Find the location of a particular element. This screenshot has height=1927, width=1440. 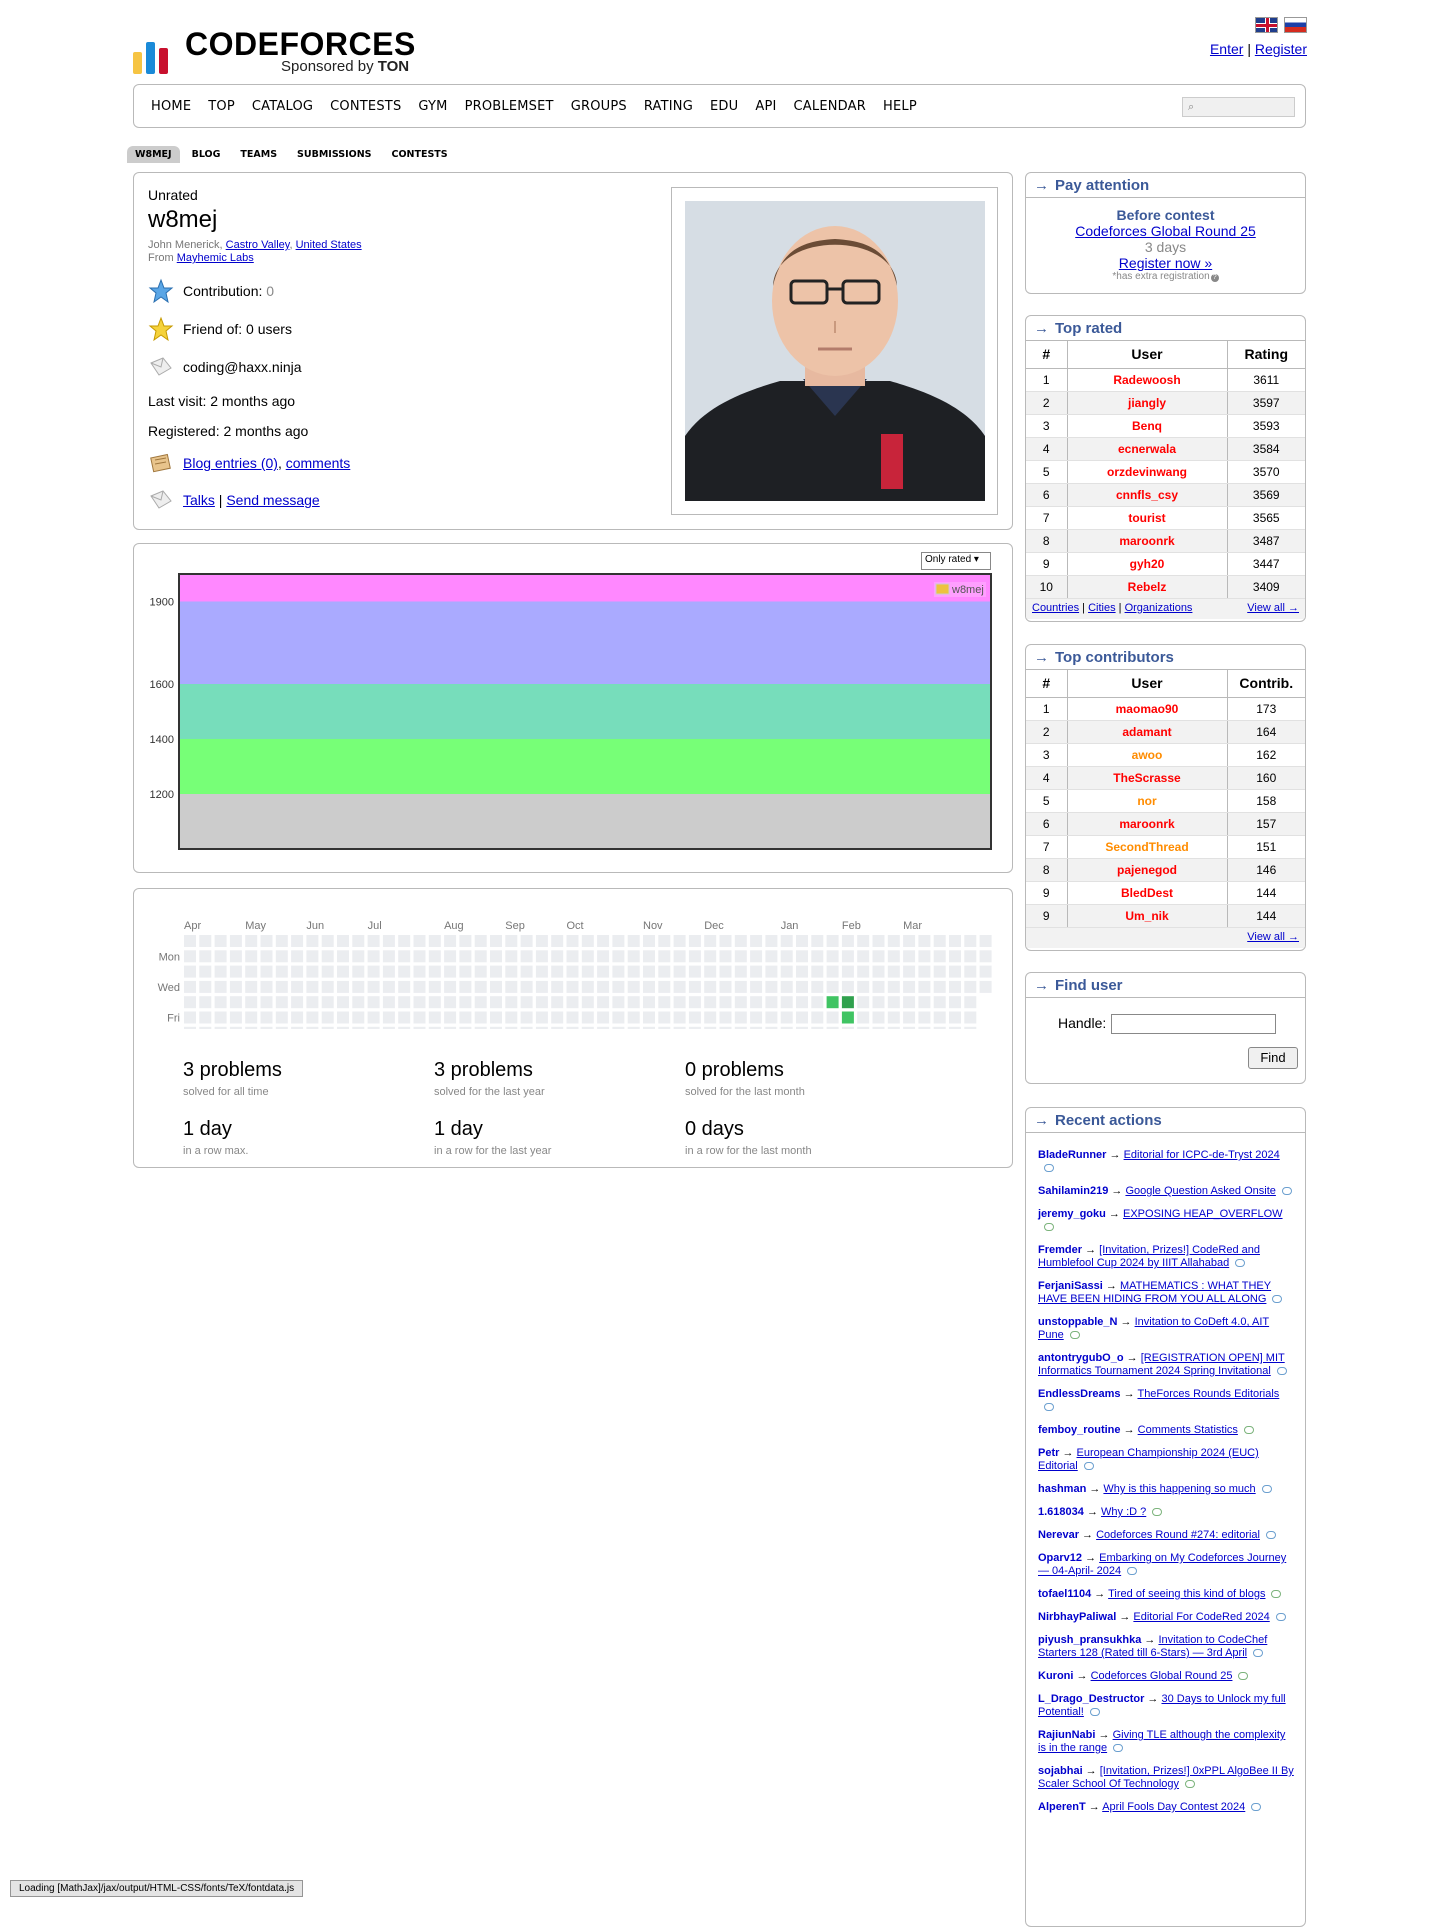

user-link: tourist is located at coordinates (1146, 518).